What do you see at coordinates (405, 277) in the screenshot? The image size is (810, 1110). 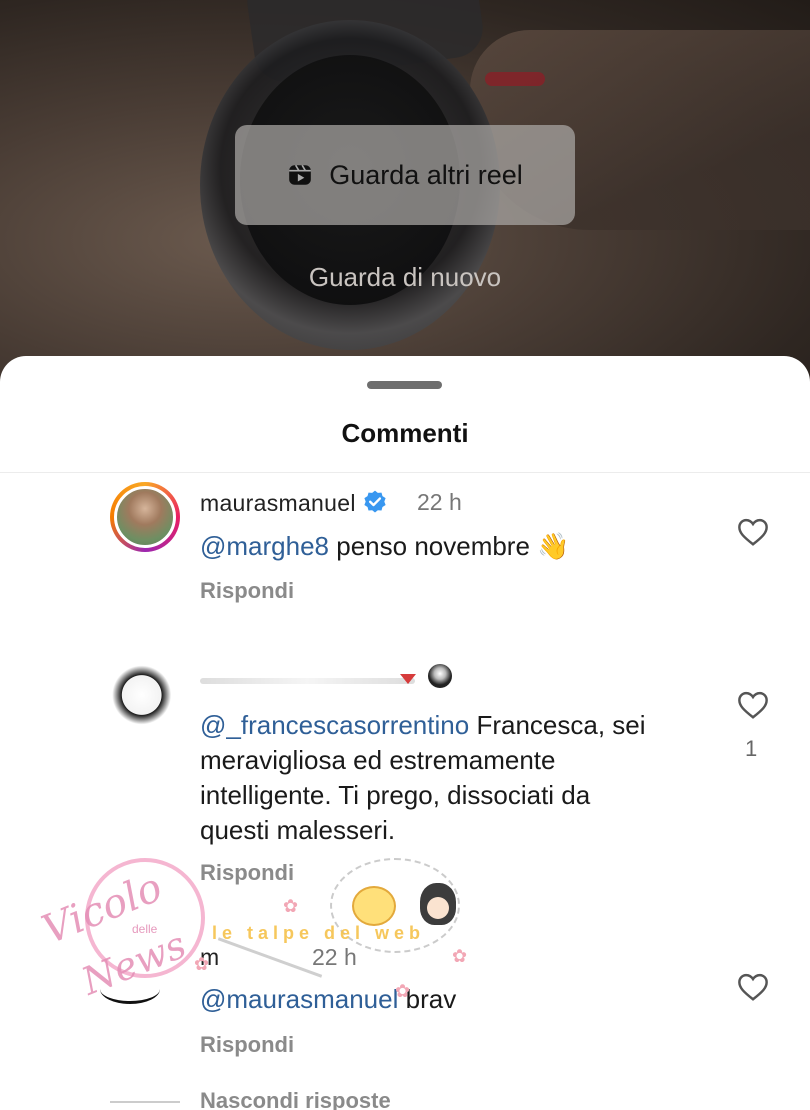 I see `replay-link: Guarda di nuovo` at bounding box center [405, 277].